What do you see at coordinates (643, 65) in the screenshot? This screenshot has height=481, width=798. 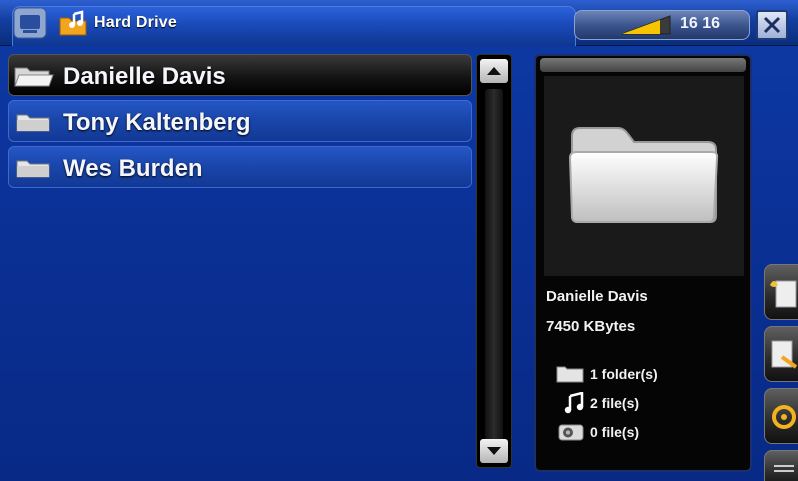 I see `info-panel-header` at bounding box center [643, 65].